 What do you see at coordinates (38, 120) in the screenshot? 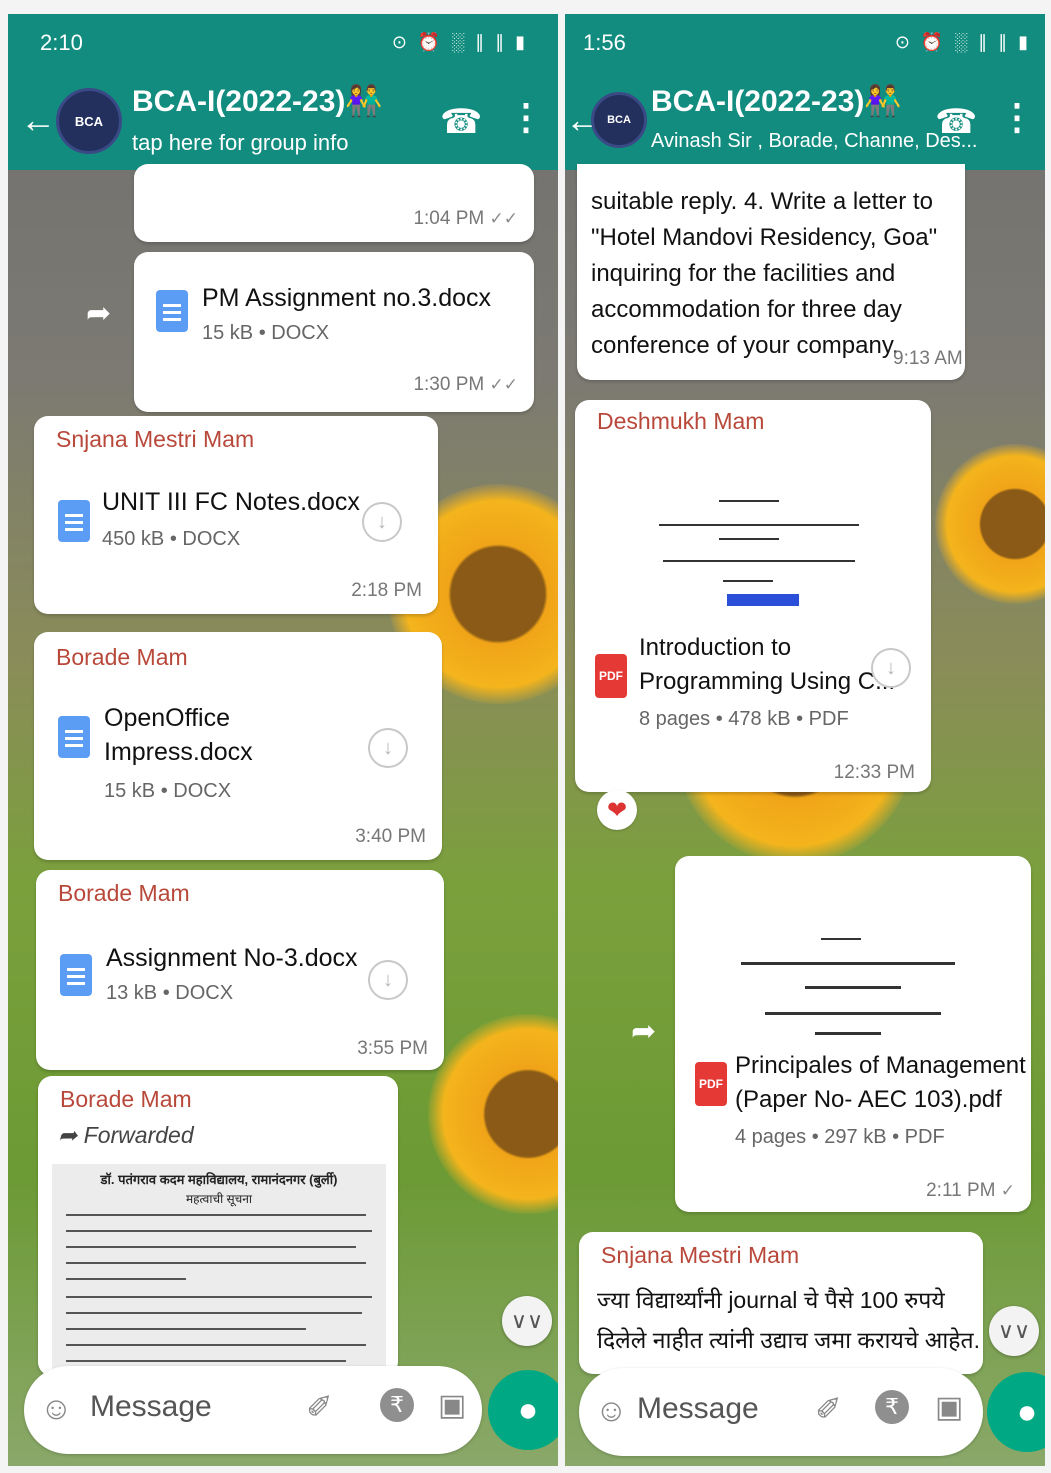
I see `back-arrow-icon: ←` at bounding box center [38, 120].